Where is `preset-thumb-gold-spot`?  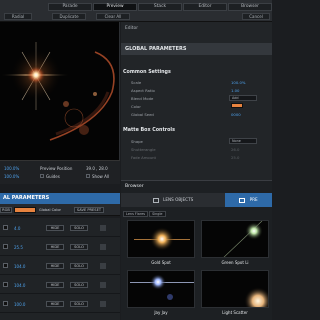 preset-thumb-gold-spot is located at coordinates (161, 239).